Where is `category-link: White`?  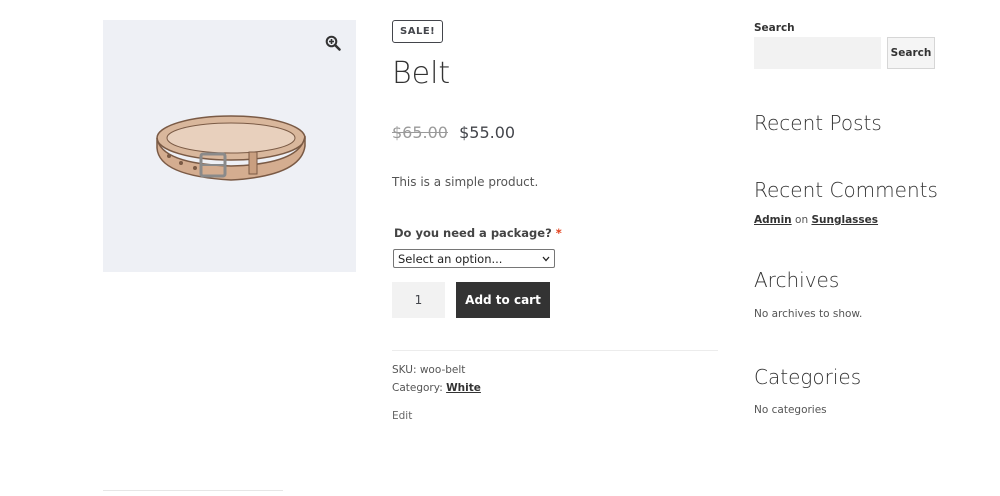 category-link: White is located at coordinates (463, 388).